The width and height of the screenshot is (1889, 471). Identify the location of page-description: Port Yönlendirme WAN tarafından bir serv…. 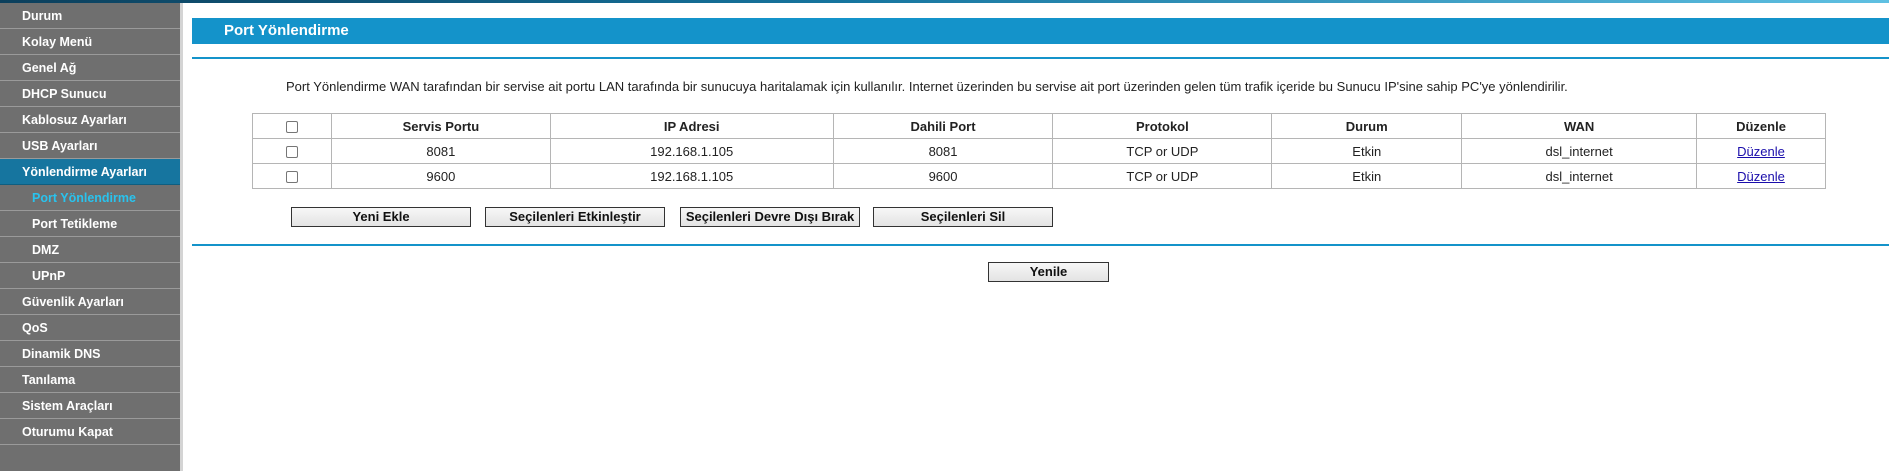
(927, 86).